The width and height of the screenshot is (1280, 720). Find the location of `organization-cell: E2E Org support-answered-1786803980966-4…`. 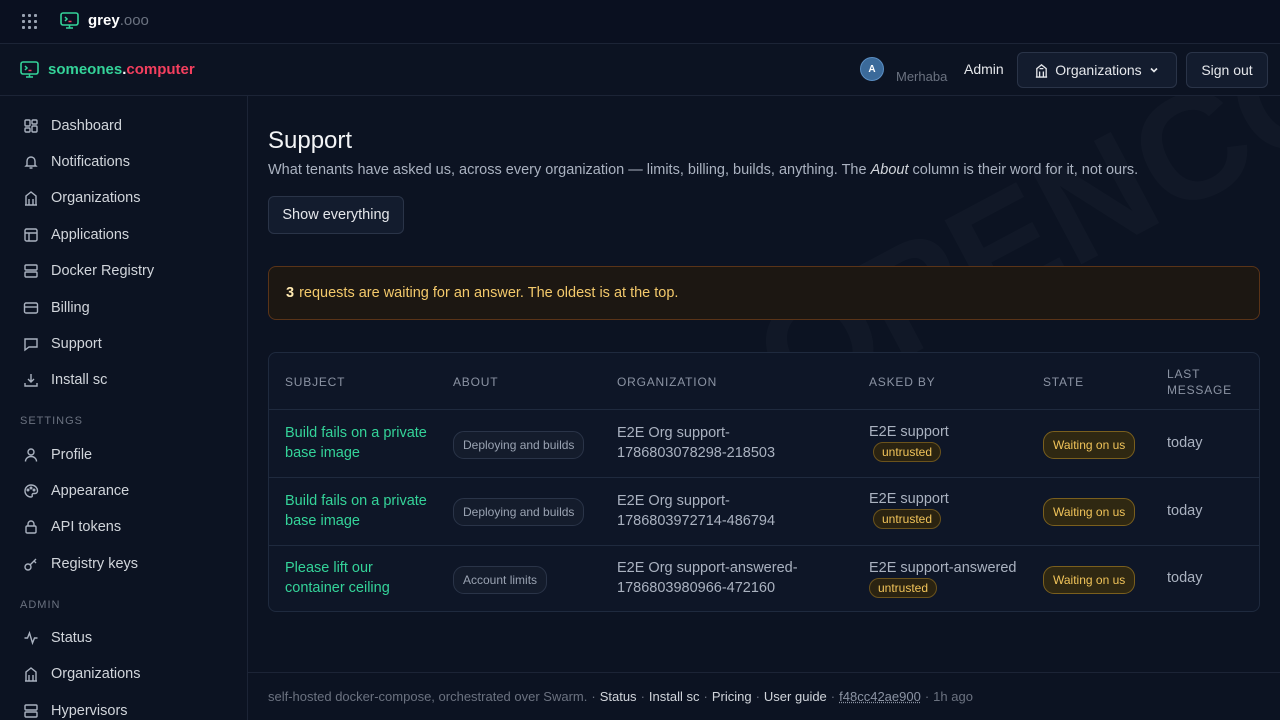

organization-cell: E2E Org support-answered-1786803980966-4… is located at coordinates (707, 578).